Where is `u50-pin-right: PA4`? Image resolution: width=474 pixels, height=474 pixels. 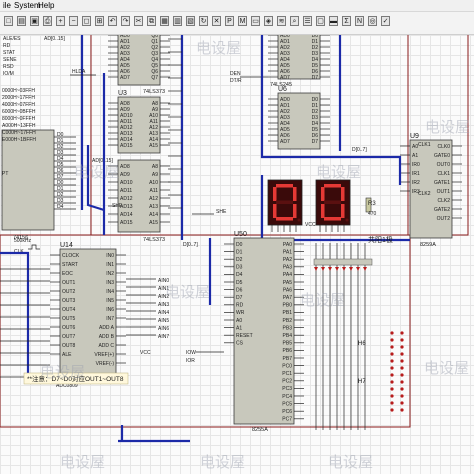
u50-pin-right: PA4 is located at coordinates (287, 275).